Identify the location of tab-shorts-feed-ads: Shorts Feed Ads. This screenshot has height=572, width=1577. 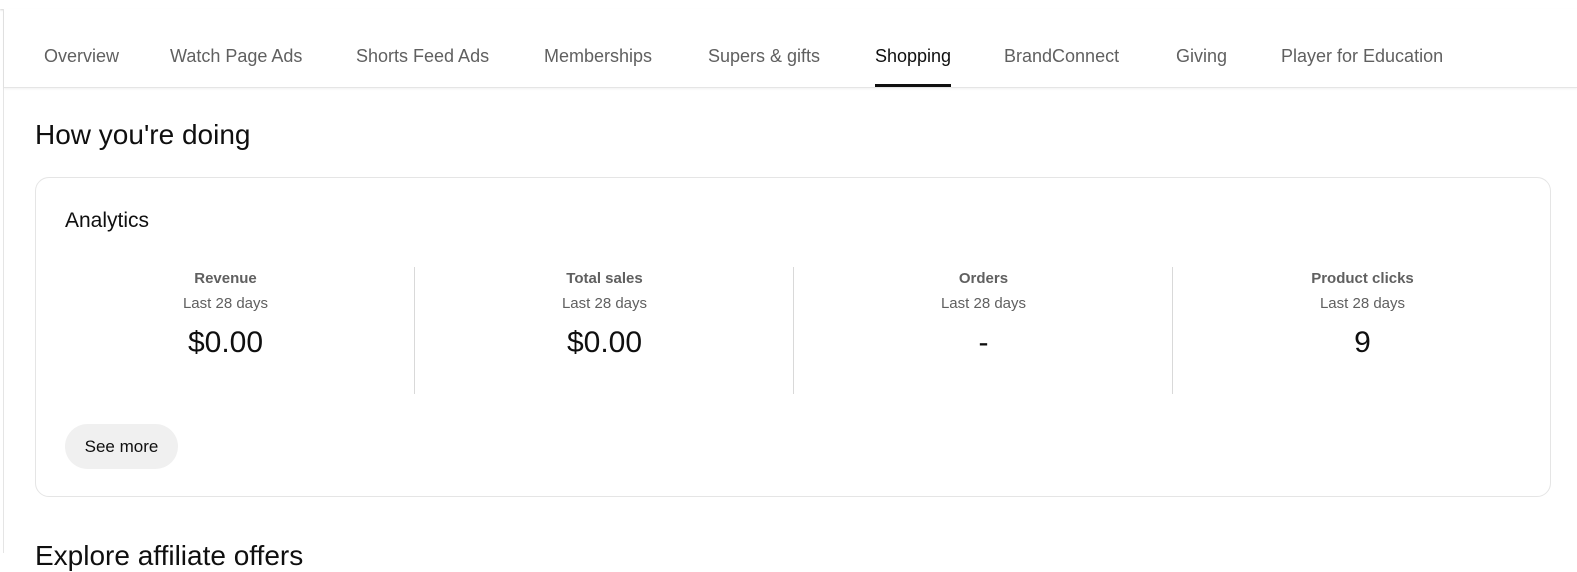
(422, 48).